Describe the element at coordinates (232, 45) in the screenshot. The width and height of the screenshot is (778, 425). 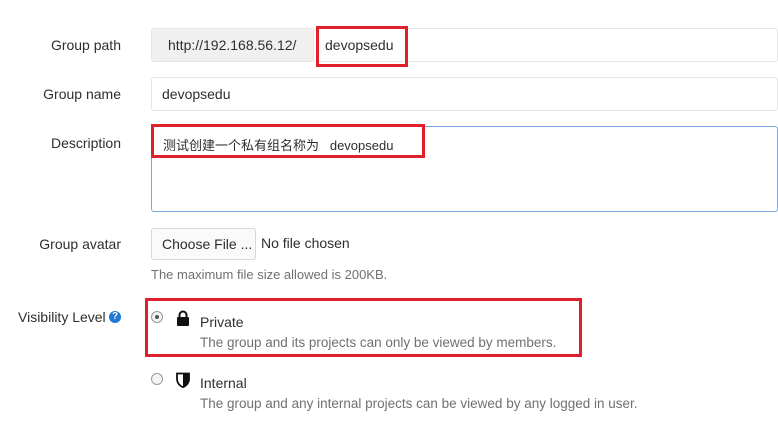
I see `group-path-prefix: http://192.168.56.12/` at that location.